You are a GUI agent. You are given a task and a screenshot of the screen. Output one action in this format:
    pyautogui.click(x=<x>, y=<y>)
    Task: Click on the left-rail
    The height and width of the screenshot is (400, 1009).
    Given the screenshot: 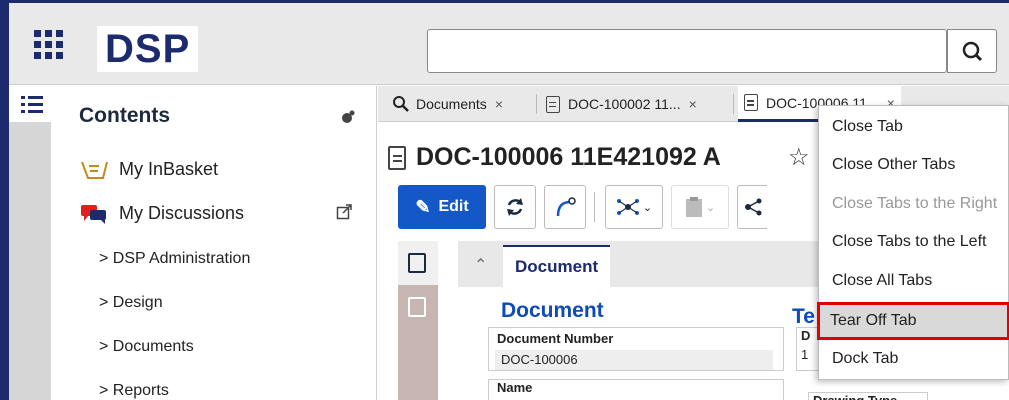 What is the action you would take?
    pyautogui.click(x=30, y=243)
    